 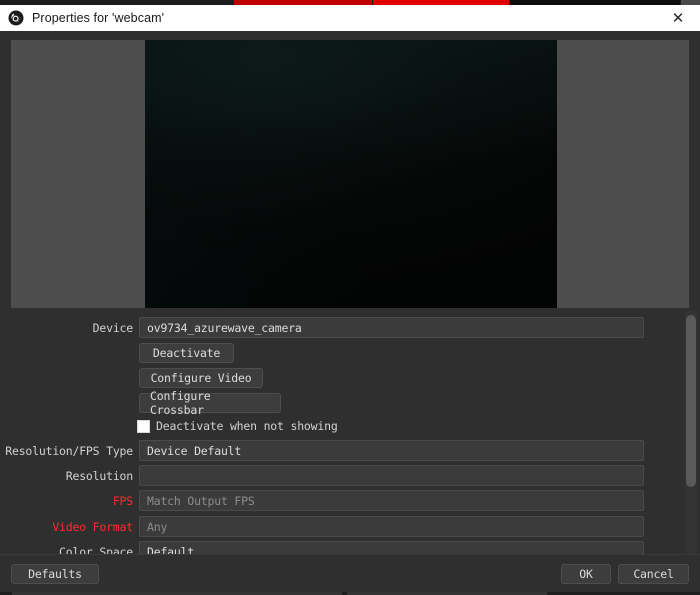 What do you see at coordinates (691, 401) in the screenshot?
I see `form-scrollbar-thumb` at bounding box center [691, 401].